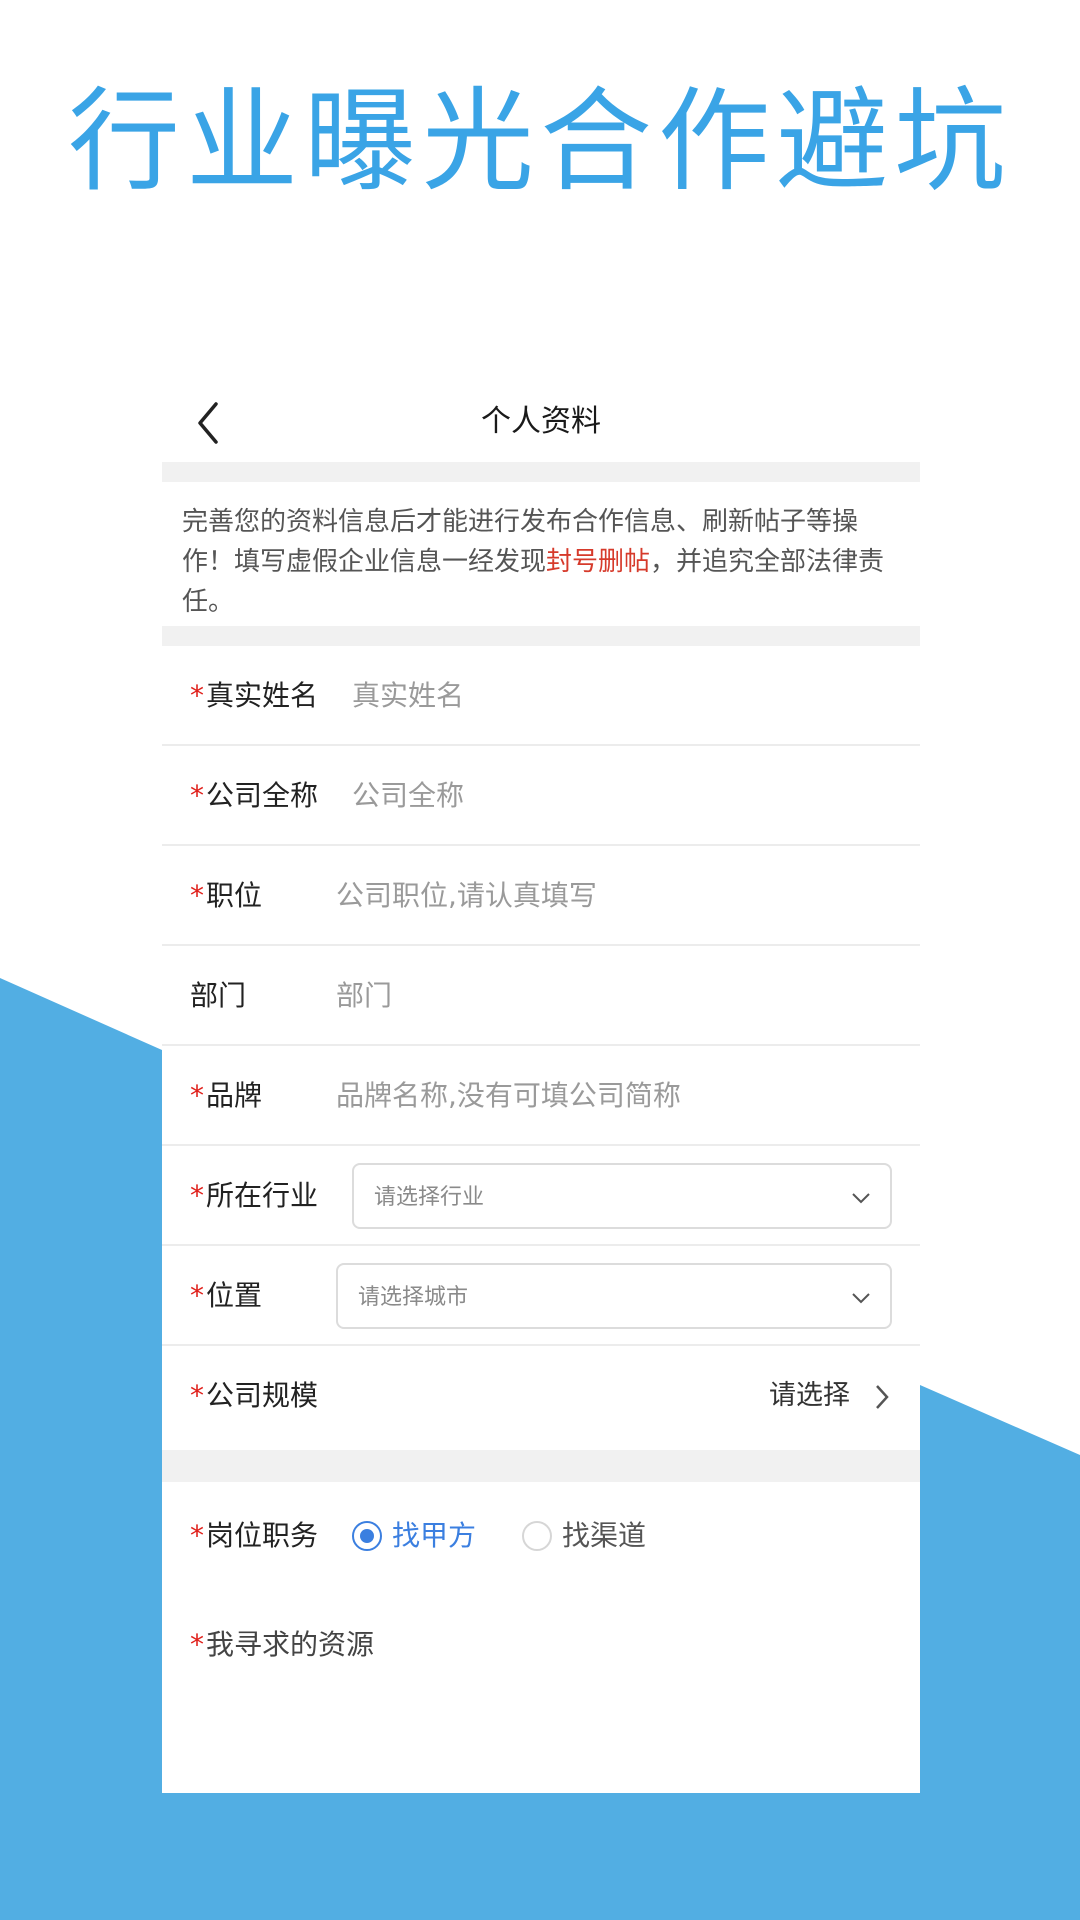 Image resolution: width=1080 pixels, height=1920 pixels. Describe the element at coordinates (413, 1297) in the screenshot. I see `location-select-placeholder: 请选择城市` at that location.